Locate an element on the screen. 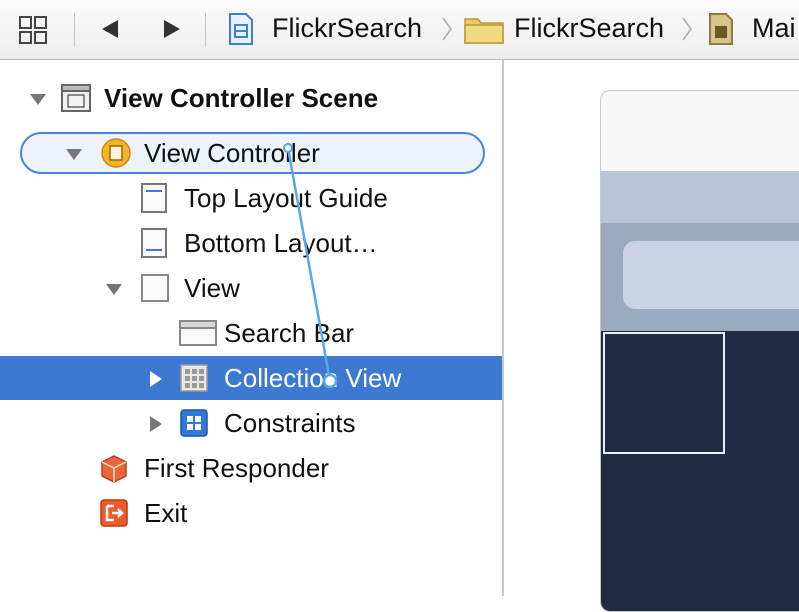 Image resolution: width=799 pixels, height=612 pixels. collection-cell-preview is located at coordinates (664, 393).